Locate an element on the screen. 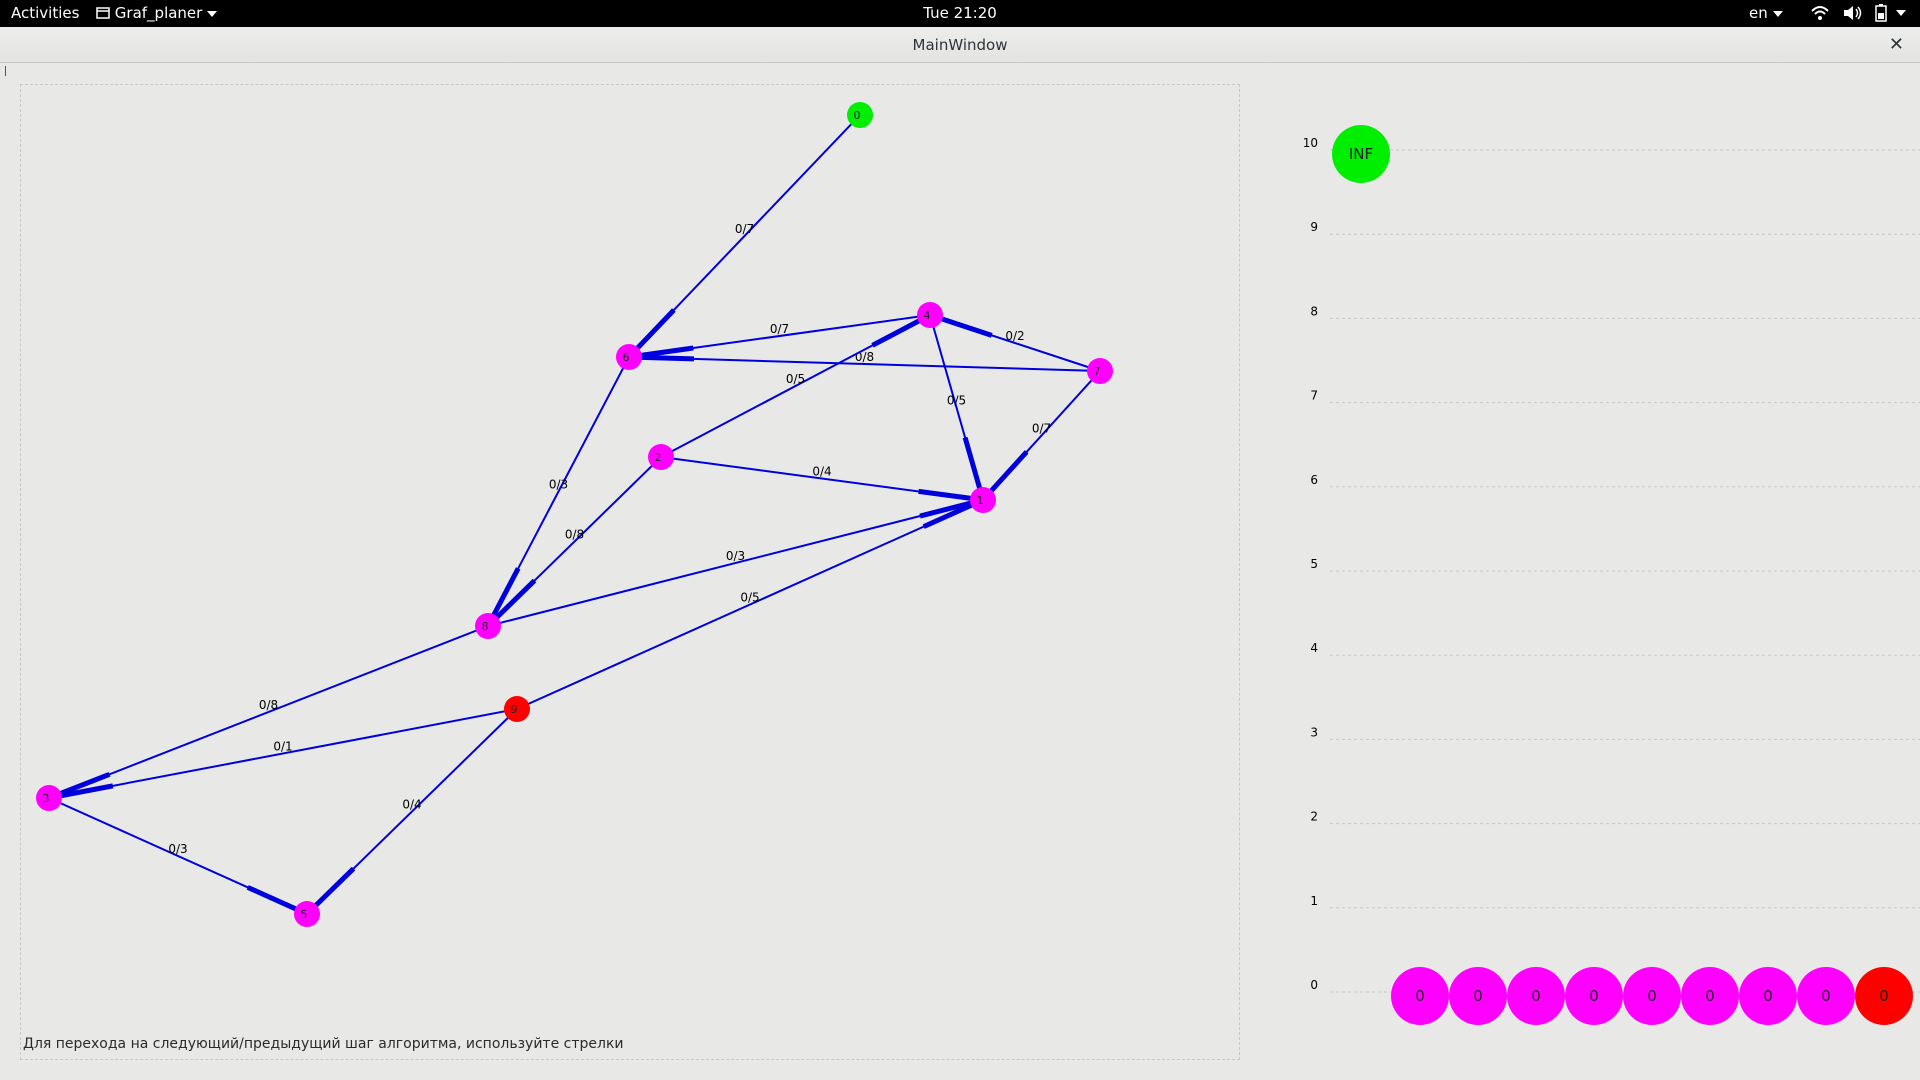  edge-2-8: 0/8 is located at coordinates (574, 541).